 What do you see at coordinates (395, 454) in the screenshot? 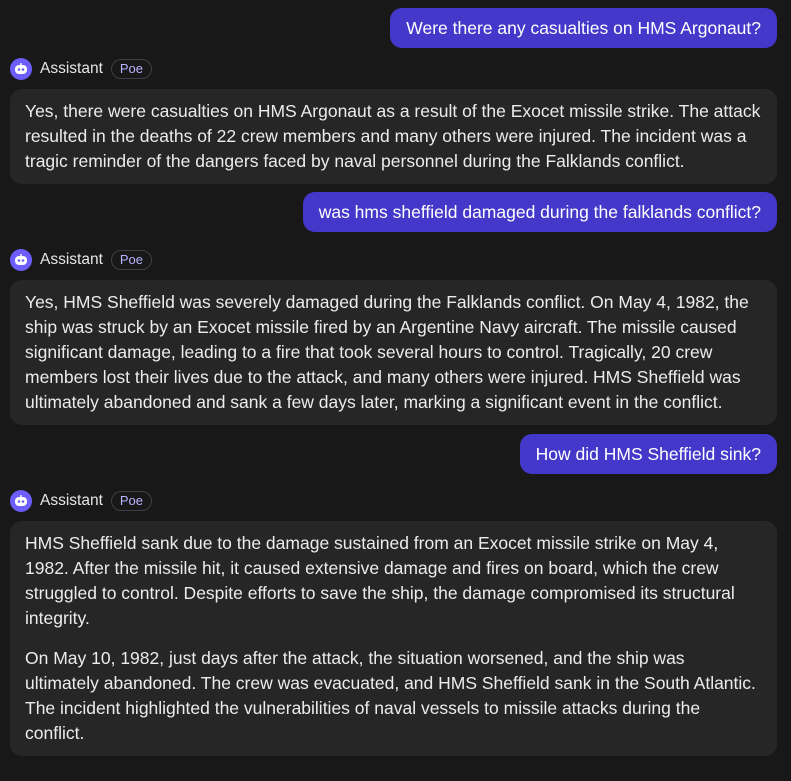
I see `user-message-row: How did HMS Sheffield sink?` at bounding box center [395, 454].